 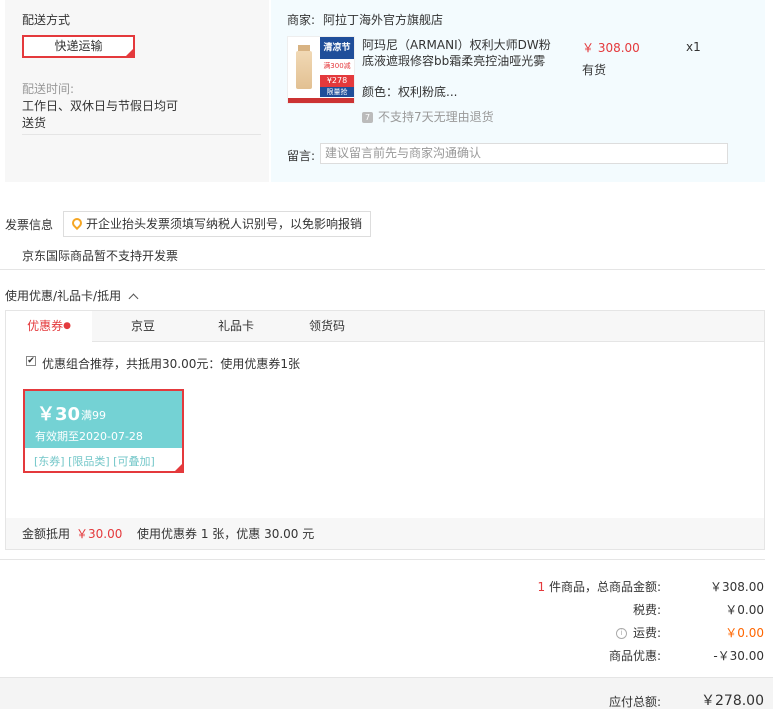 I want to click on payable-value: ￥278.00, so click(x=732, y=701).